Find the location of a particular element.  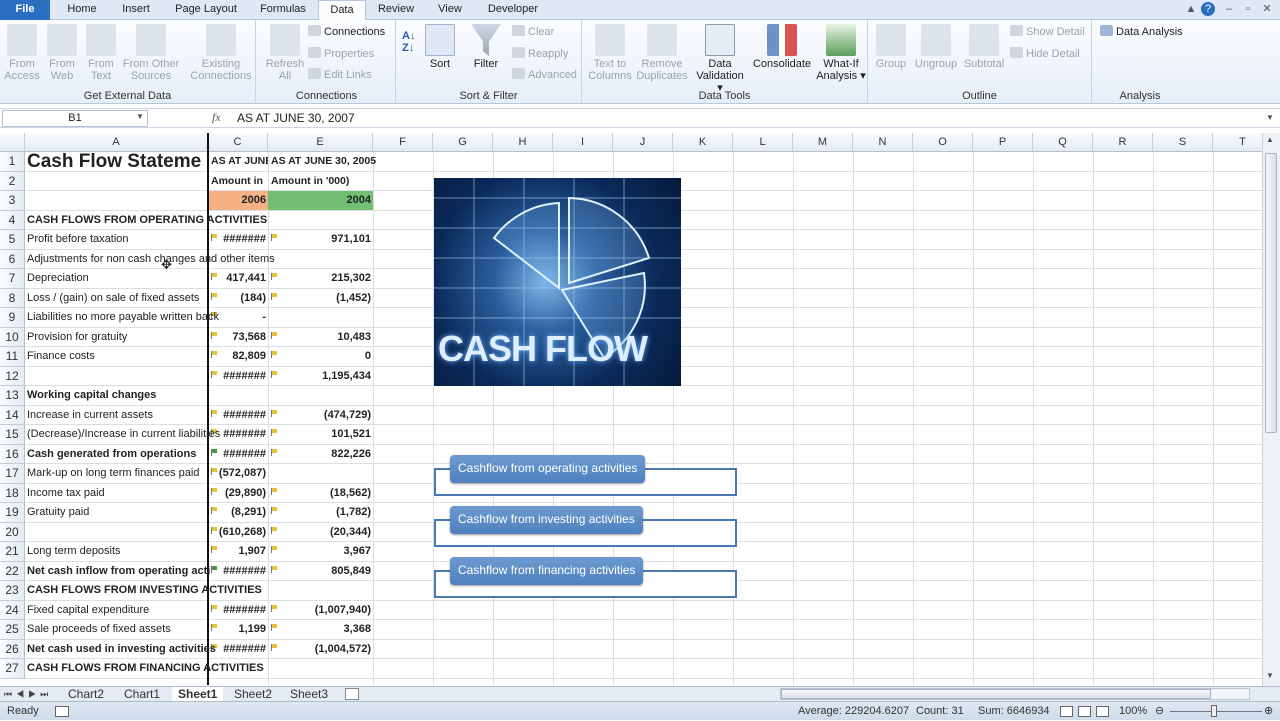

cell-c: (572,087) is located at coordinates (238, 474).